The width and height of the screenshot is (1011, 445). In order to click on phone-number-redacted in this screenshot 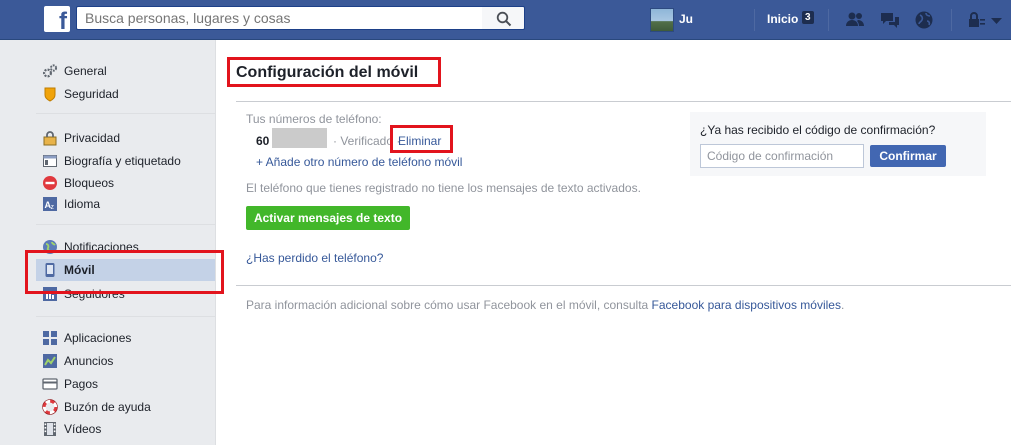, I will do `click(299, 138)`.